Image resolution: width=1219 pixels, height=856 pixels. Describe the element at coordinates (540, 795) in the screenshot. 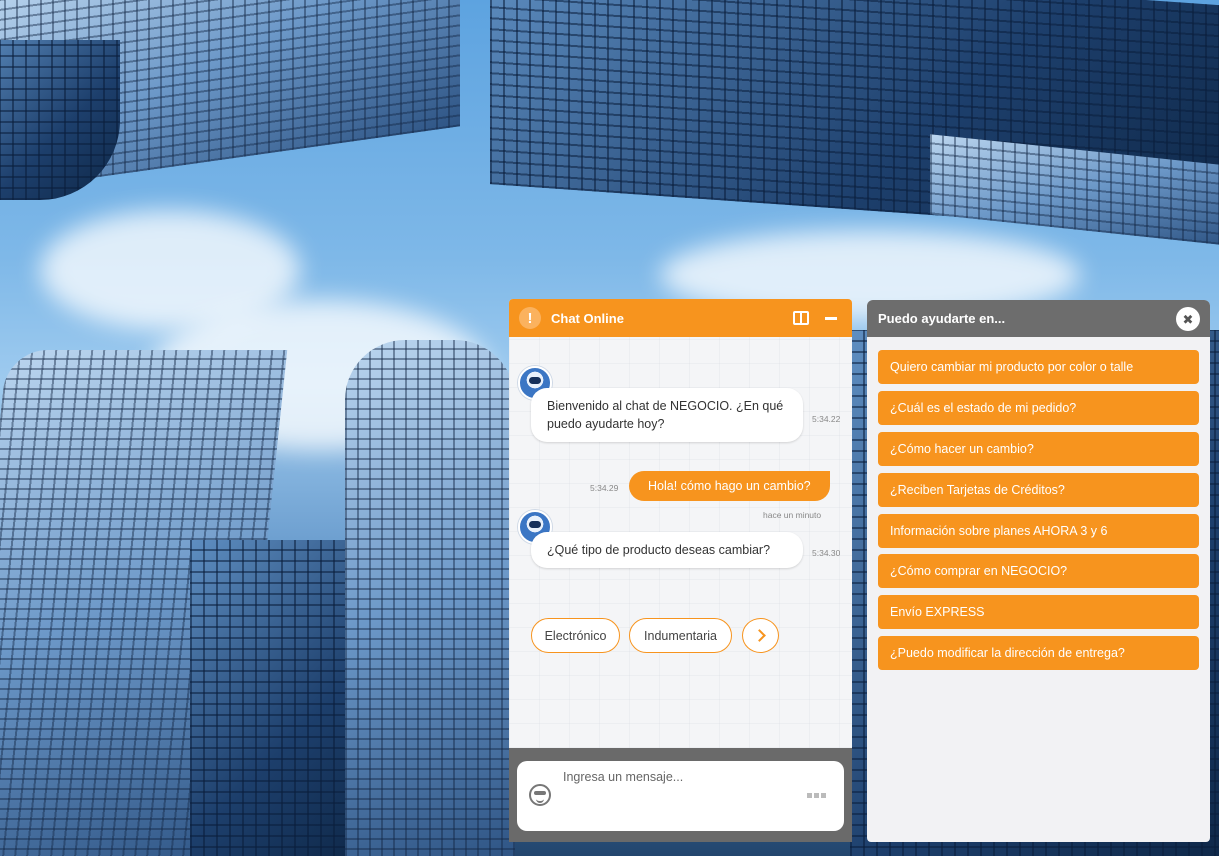

I see `emoji-icon` at that location.